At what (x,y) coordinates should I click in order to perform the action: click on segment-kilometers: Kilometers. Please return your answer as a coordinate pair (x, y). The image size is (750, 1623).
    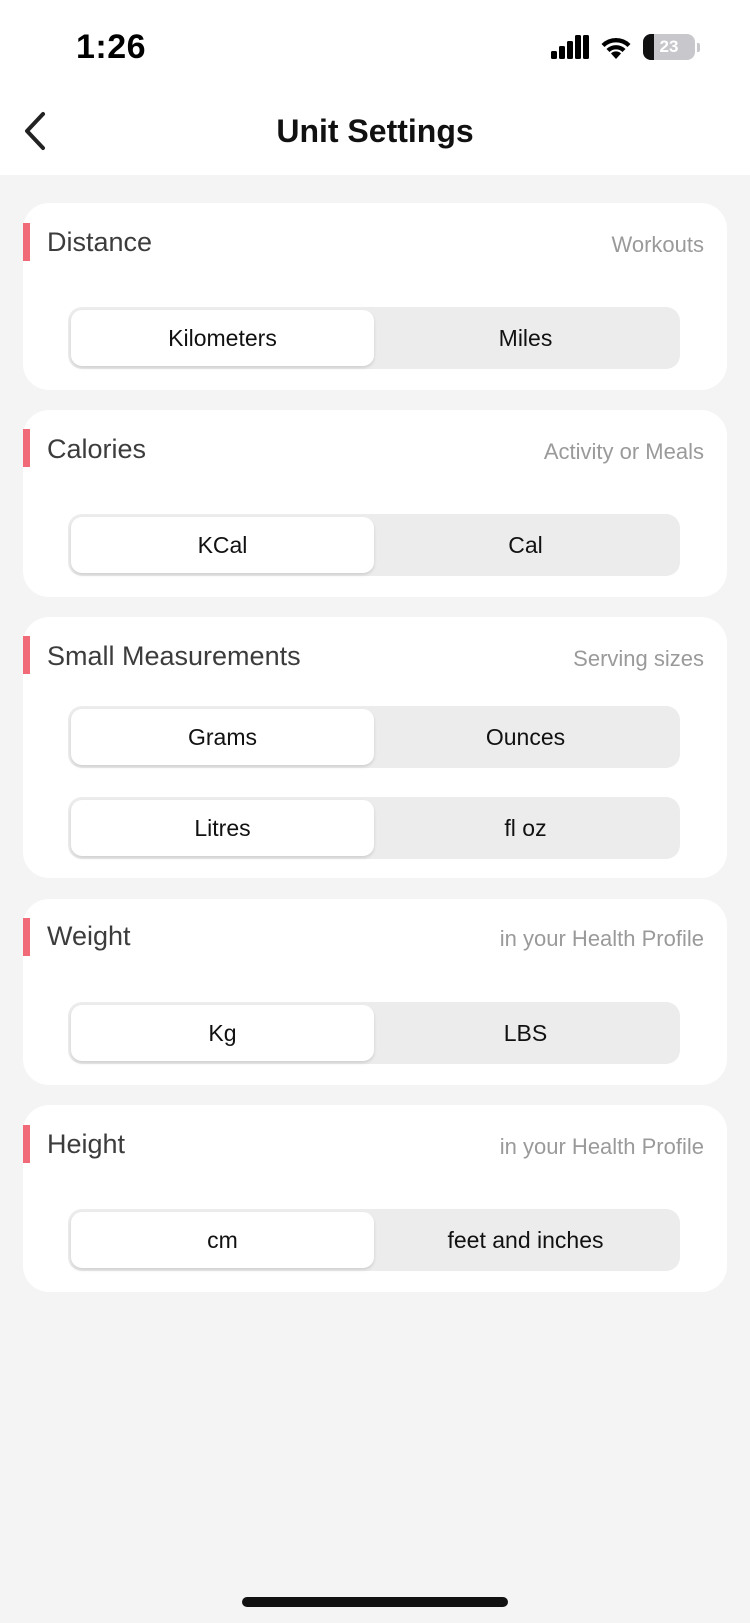
    Looking at the image, I should click on (222, 338).